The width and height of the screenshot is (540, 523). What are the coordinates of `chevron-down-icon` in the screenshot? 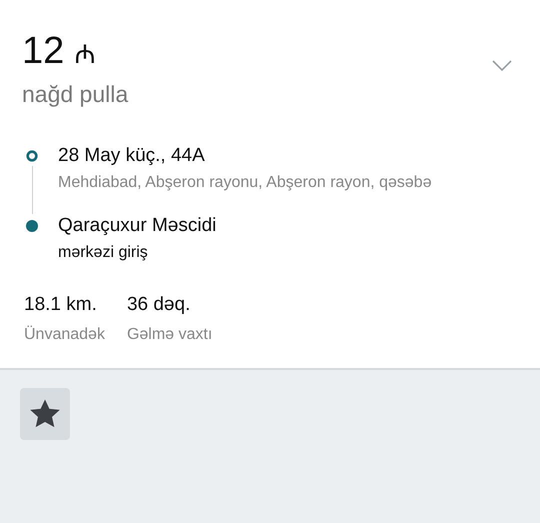 It's located at (502, 66).